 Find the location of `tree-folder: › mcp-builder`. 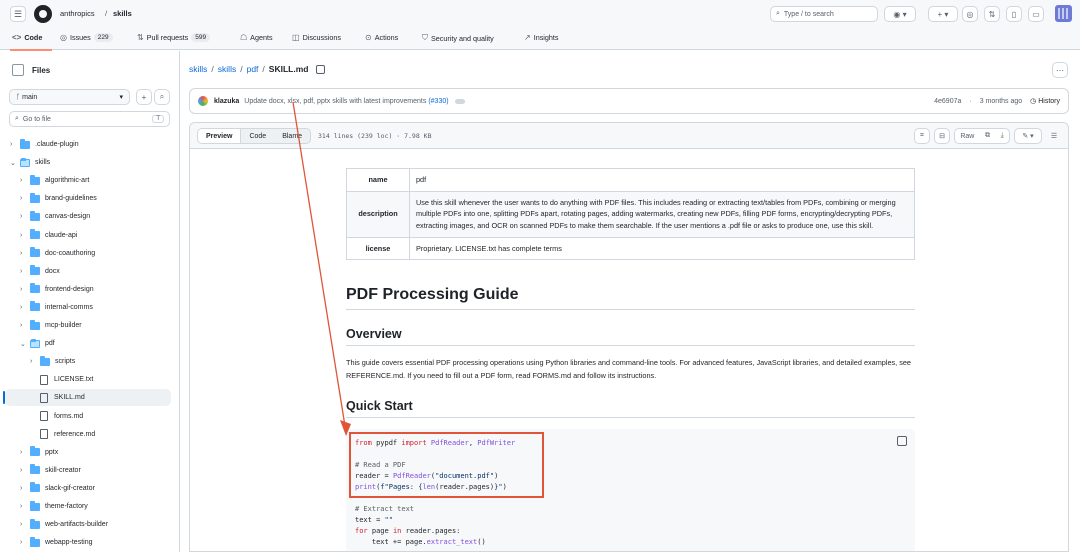

tree-folder: › mcp-builder is located at coordinates (51, 325).